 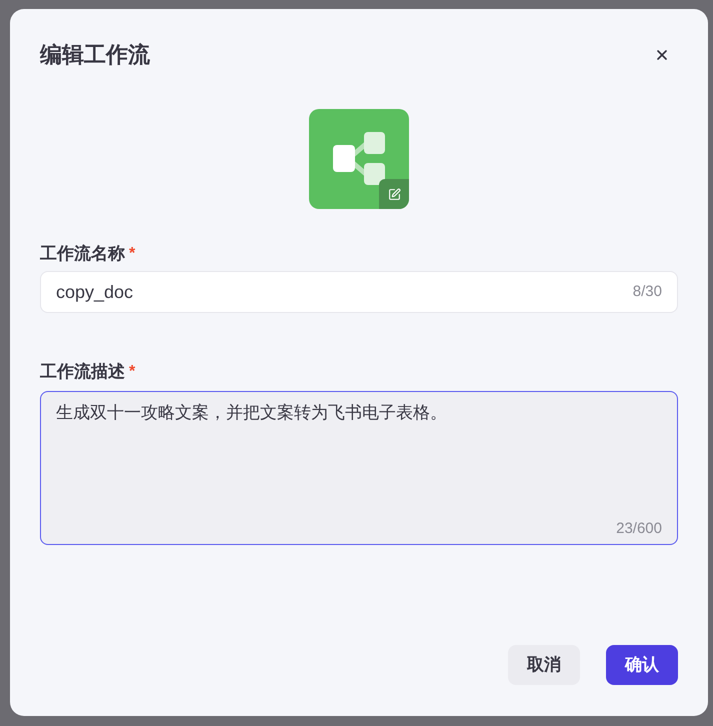 I want to click on character-counter: 23/600, so click(x=639, y=529).